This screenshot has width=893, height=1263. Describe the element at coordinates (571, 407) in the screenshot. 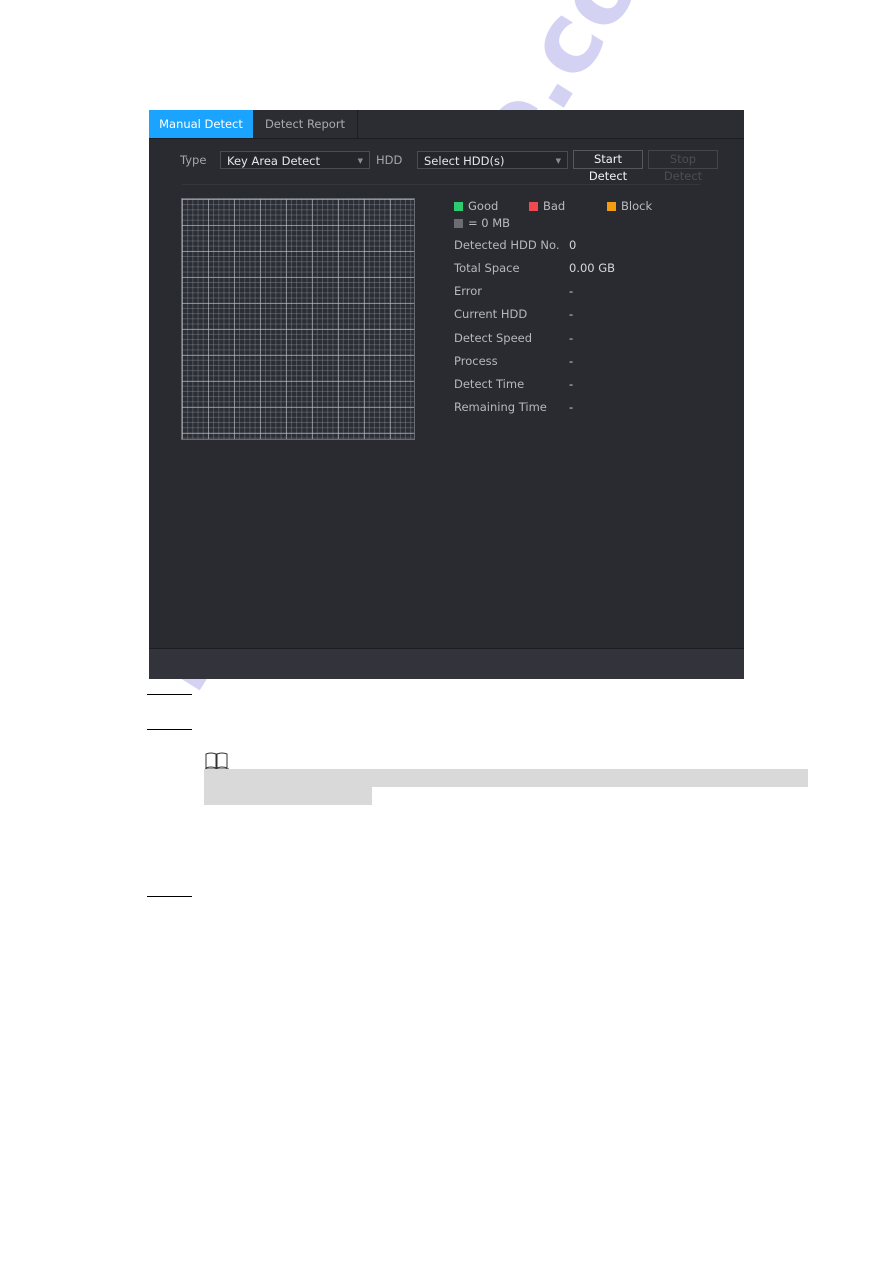

I see `info-value-remaining-time: -` at that location.